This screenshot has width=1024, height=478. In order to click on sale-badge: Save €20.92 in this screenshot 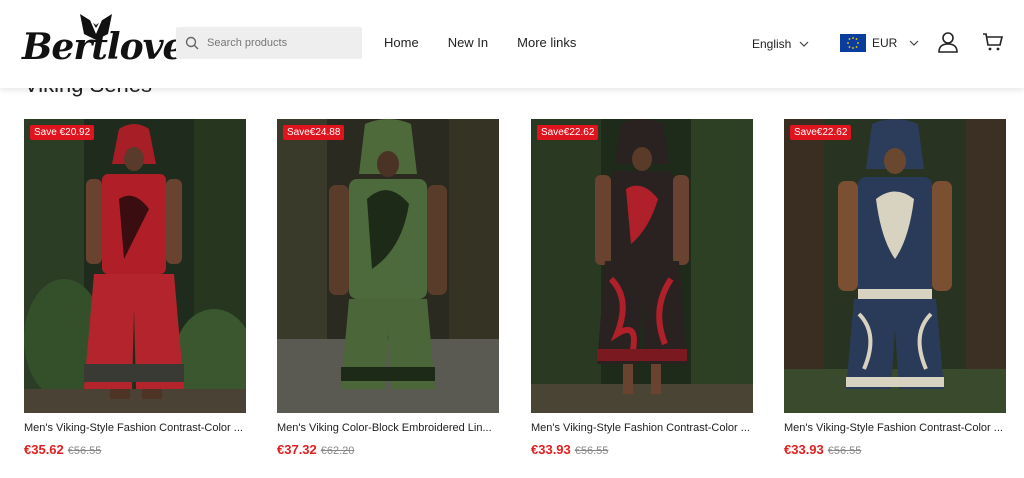, I will do `click(62, 132)`.